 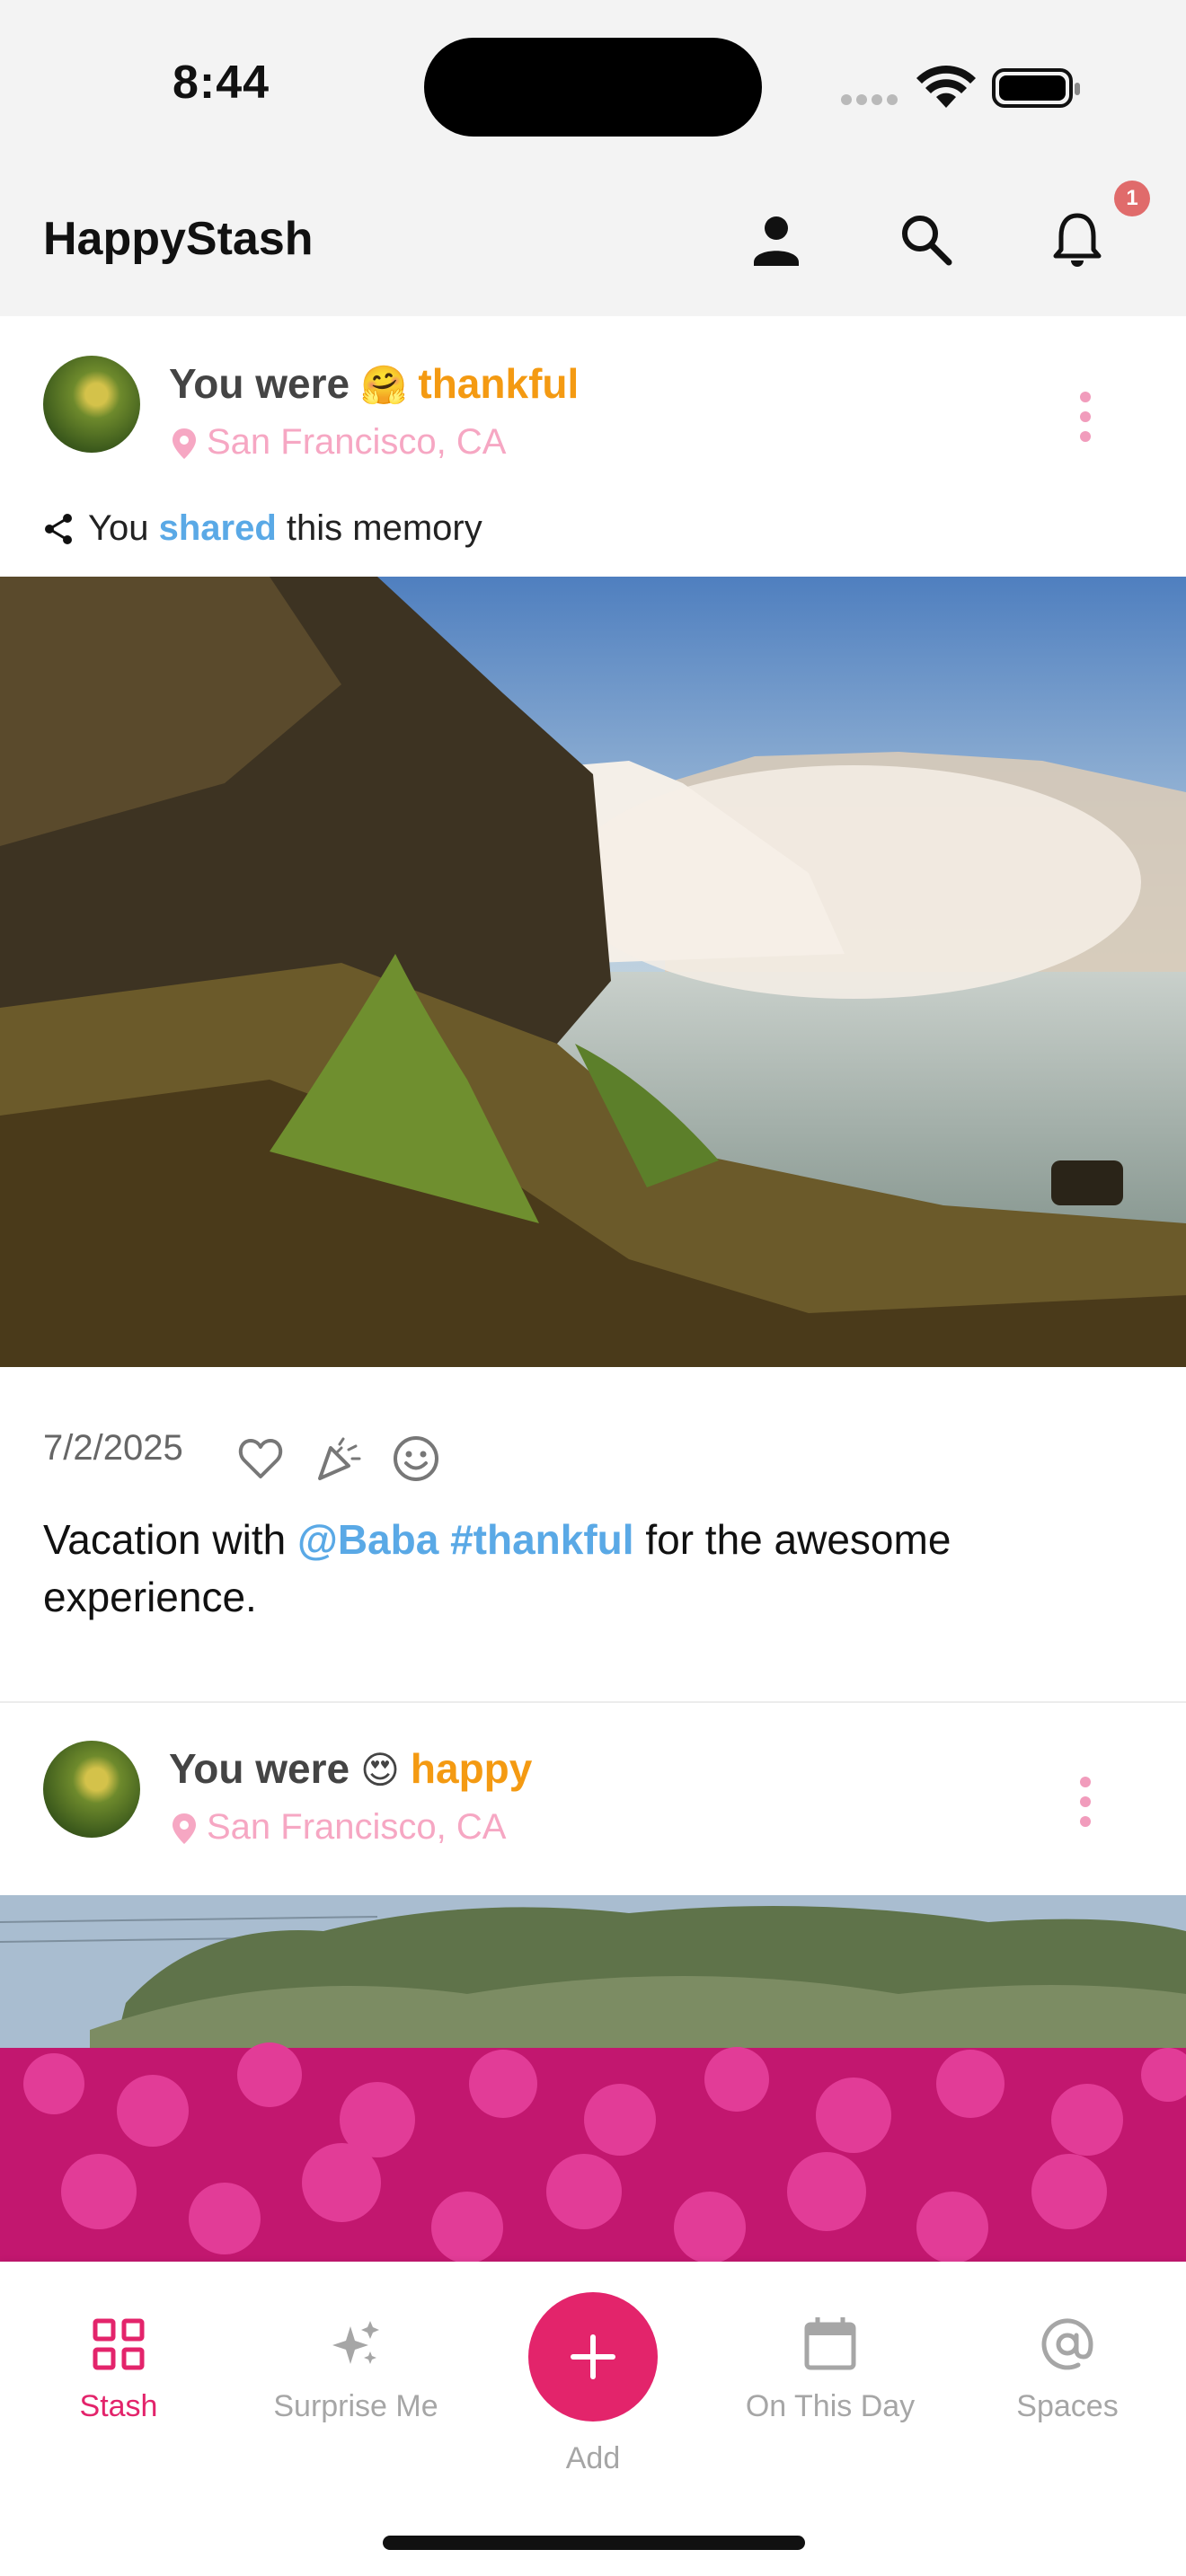 I want to click on nav-surprise-me: Surprise Me, so click(x=356, y=2370).